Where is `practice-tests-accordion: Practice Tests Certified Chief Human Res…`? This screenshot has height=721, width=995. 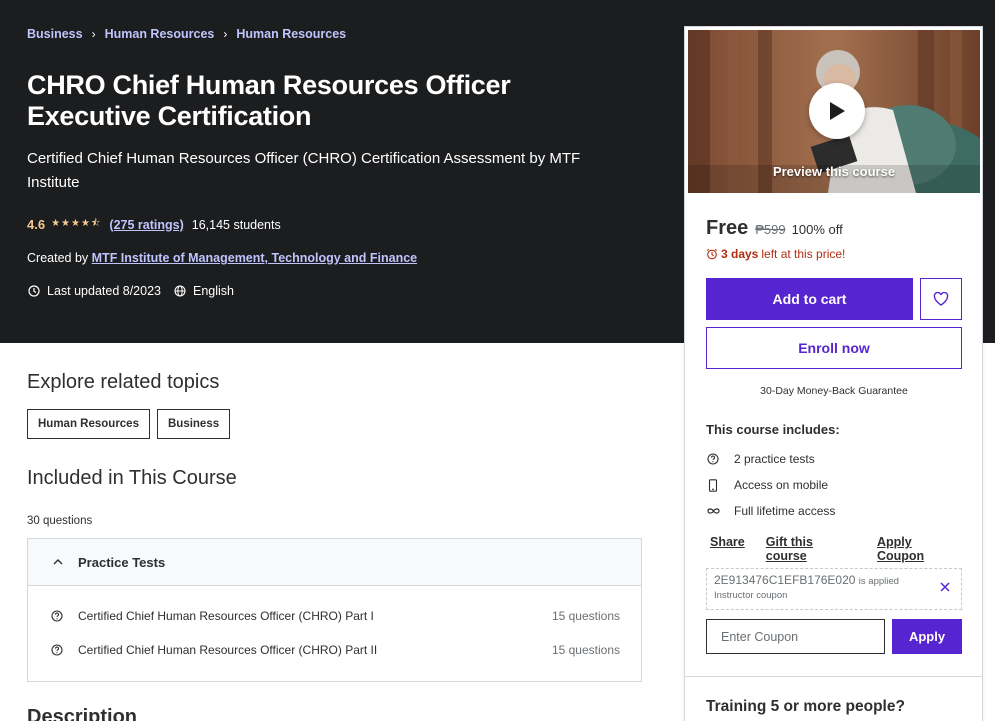
practice-tests-accordion: Practice Tests Certified Chief Human Res… is located at coordinates (334, 610).